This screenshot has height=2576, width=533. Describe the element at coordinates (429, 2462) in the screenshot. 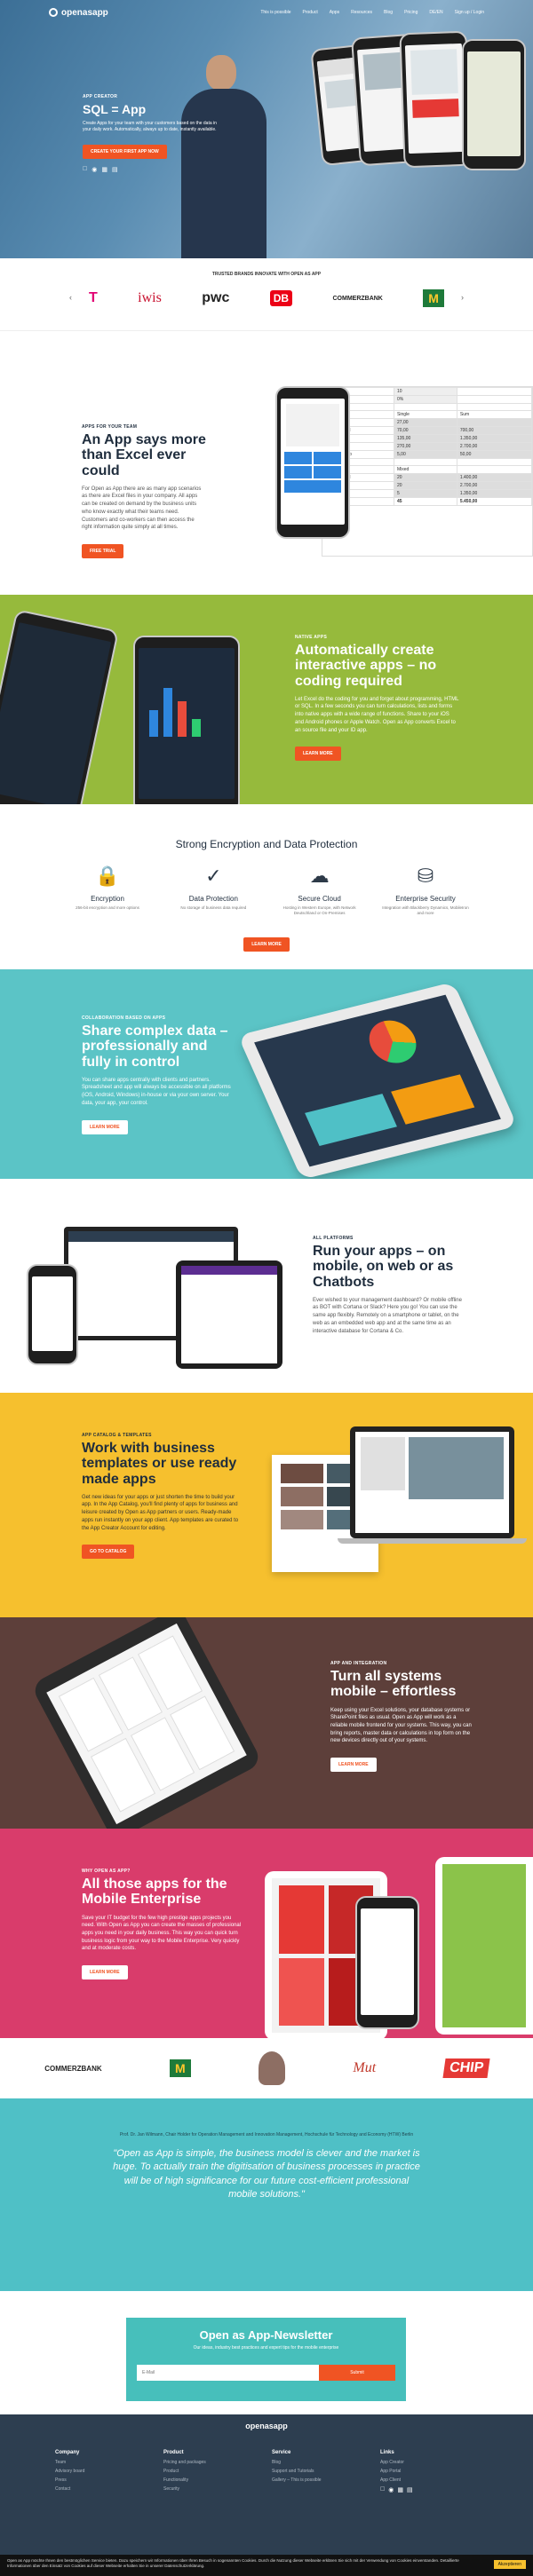

I see `footer-link: App Creator` at that location.